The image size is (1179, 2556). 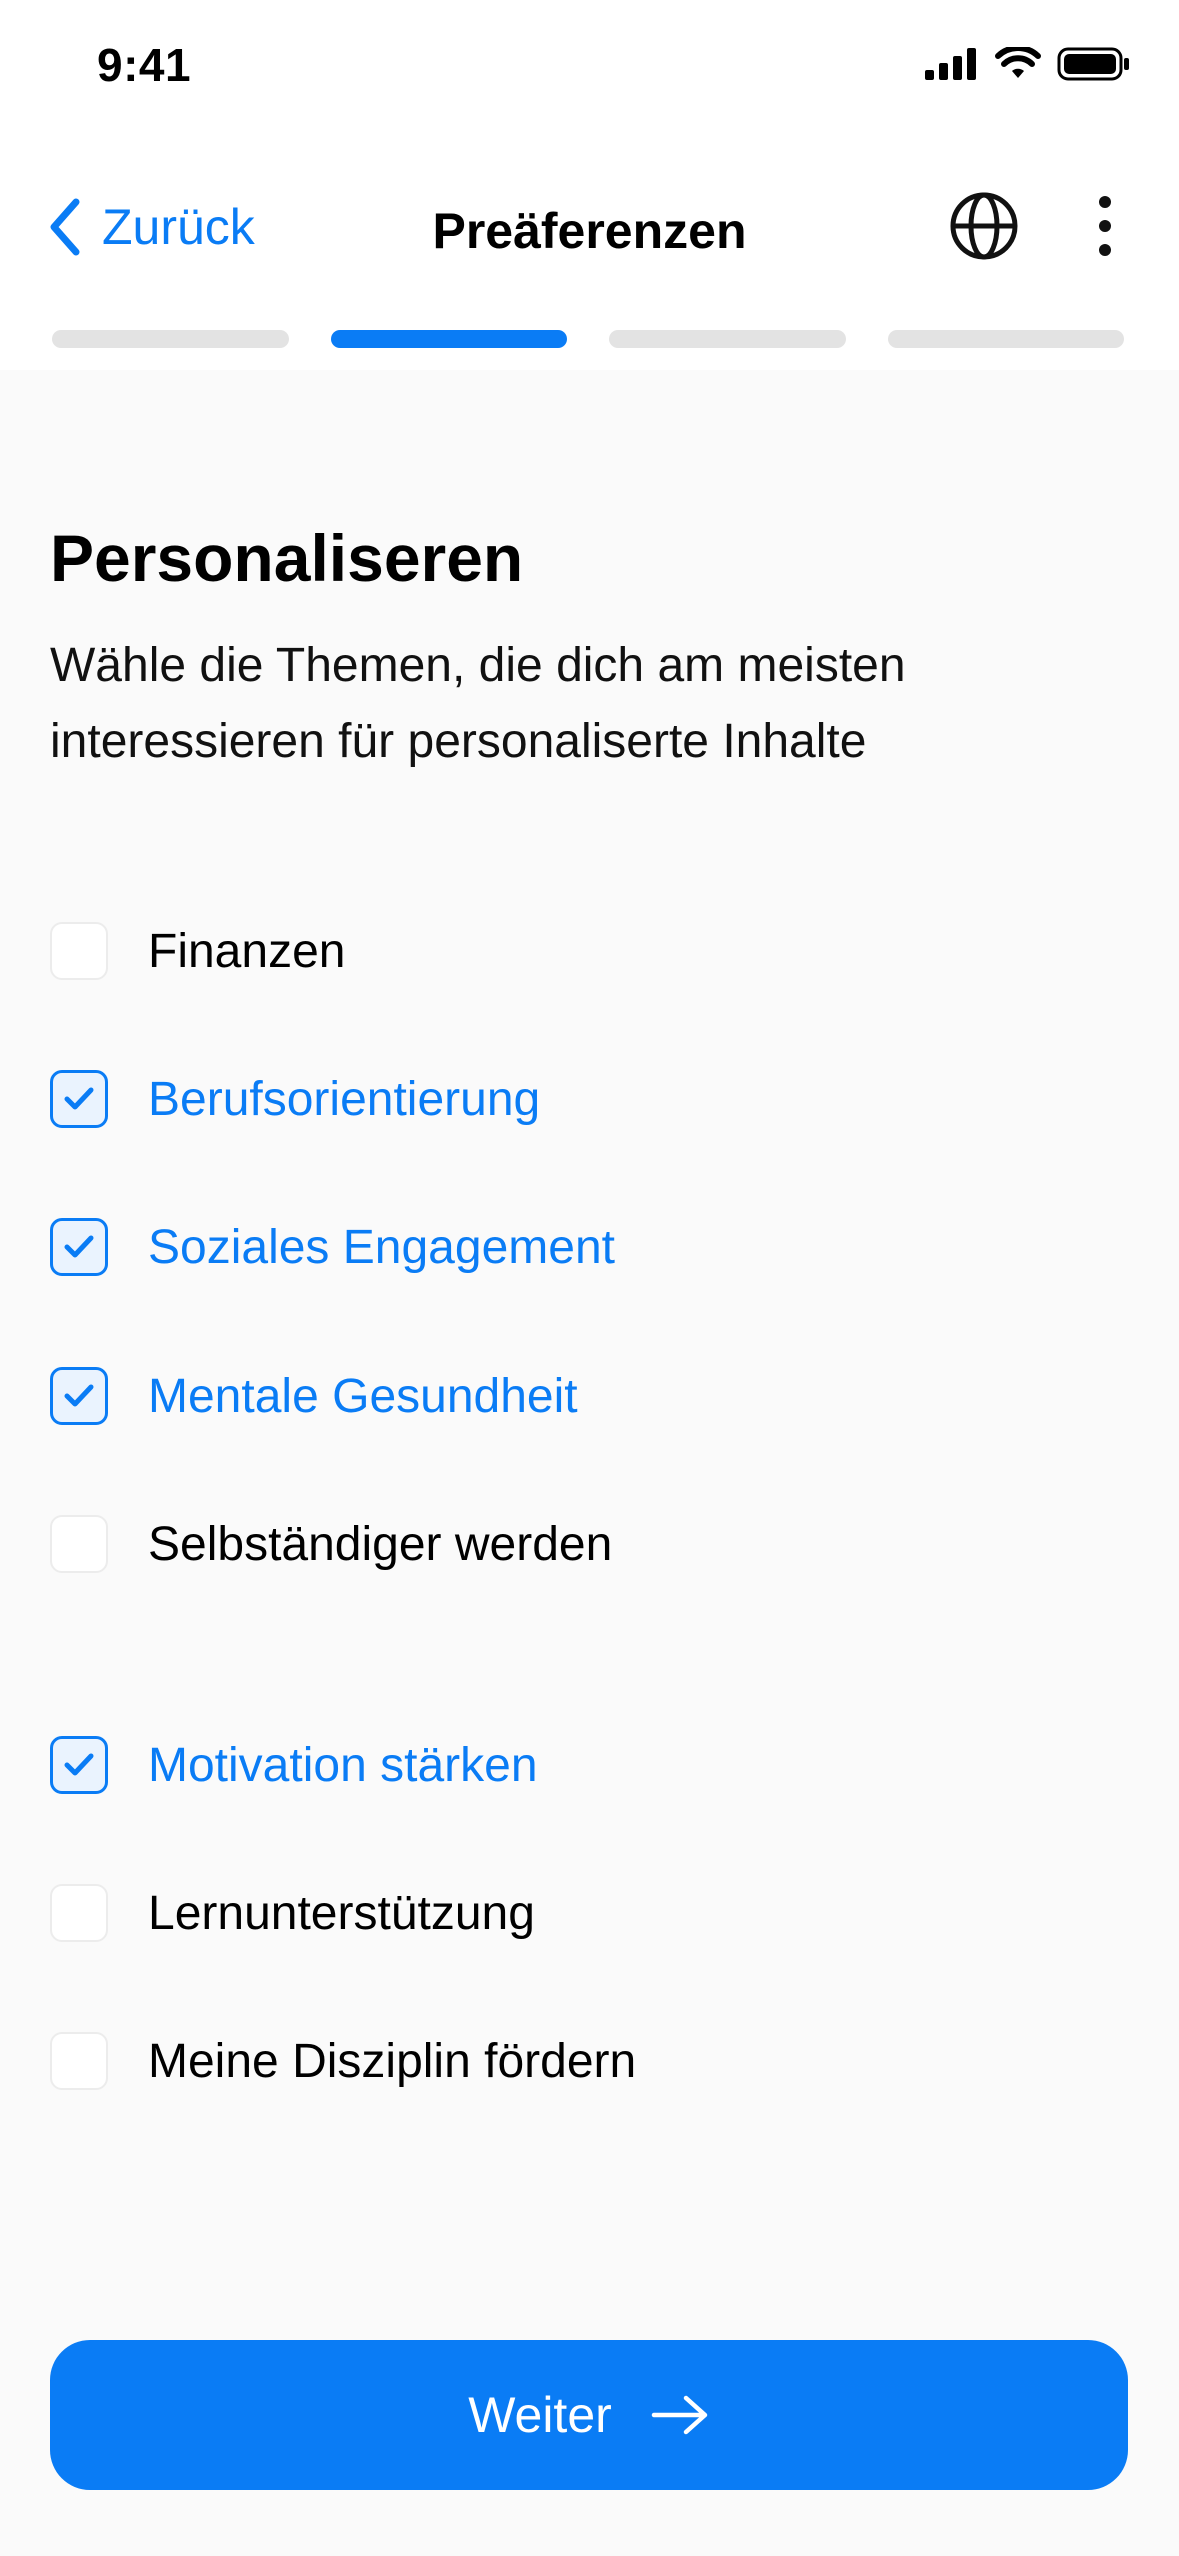 I want to click on option-soziales-engagement: Soziales Engagement, so click(x=332, y=1247).